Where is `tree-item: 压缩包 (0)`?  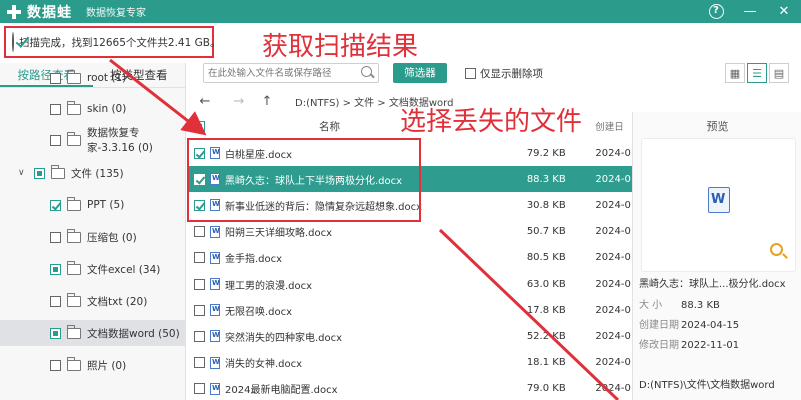
tree-item: 压缩包 (0) is located at coordinates (93, 237).